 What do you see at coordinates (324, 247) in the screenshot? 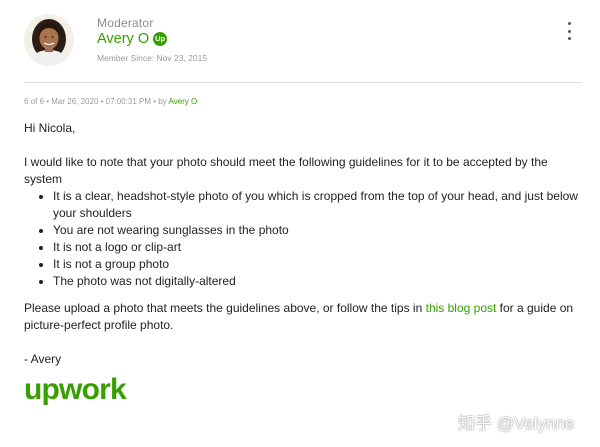
I see `guideline-item: It is not a logo or clip-art` at bounding box center [324, 247].